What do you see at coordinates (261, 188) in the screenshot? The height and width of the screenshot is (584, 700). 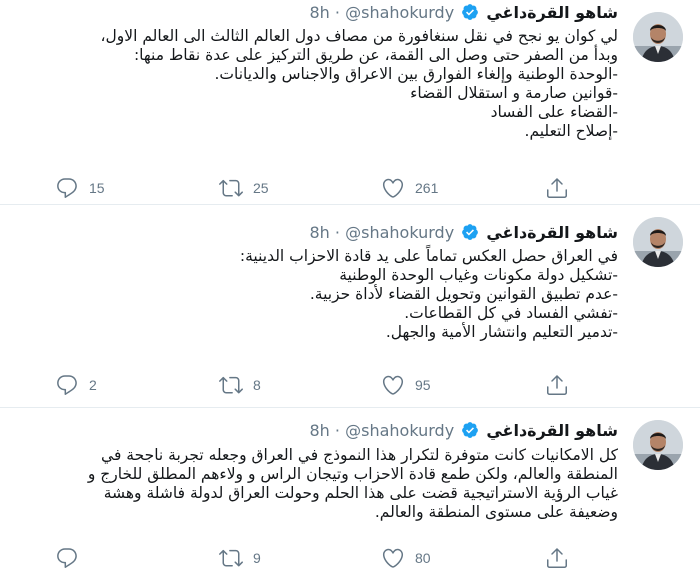 I see `retweet-count: 25` at bounding box center [261, 188].